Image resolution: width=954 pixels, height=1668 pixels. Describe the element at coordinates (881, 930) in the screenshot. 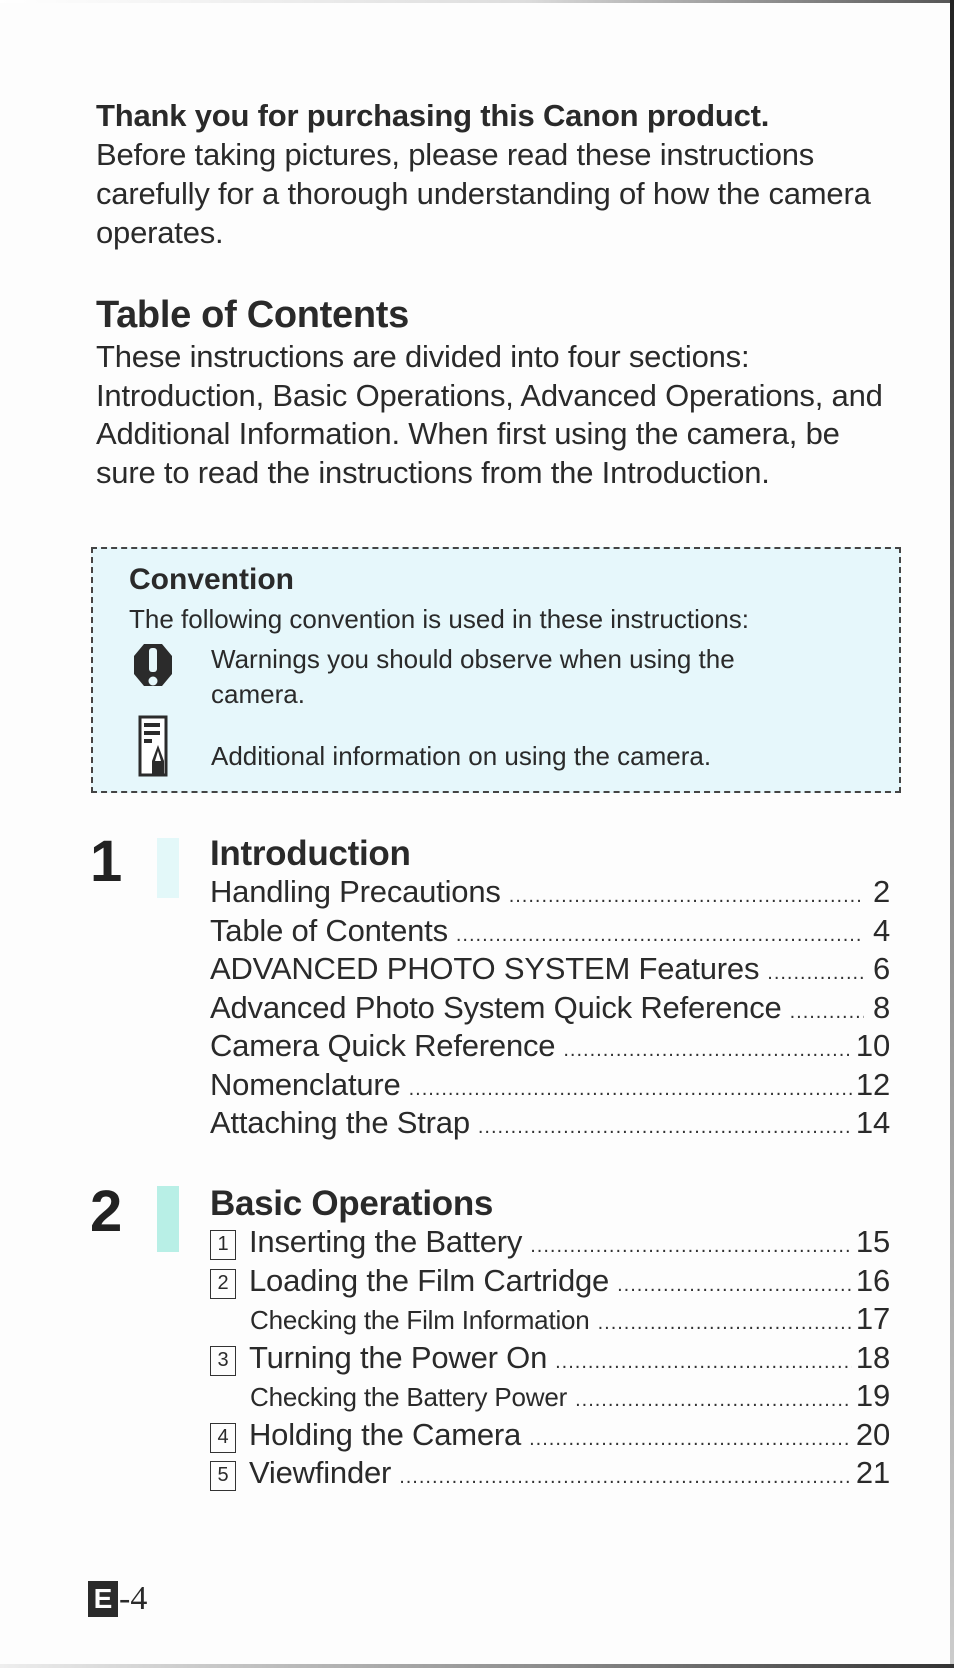

I see `toc-entry-page: 4` at that location.